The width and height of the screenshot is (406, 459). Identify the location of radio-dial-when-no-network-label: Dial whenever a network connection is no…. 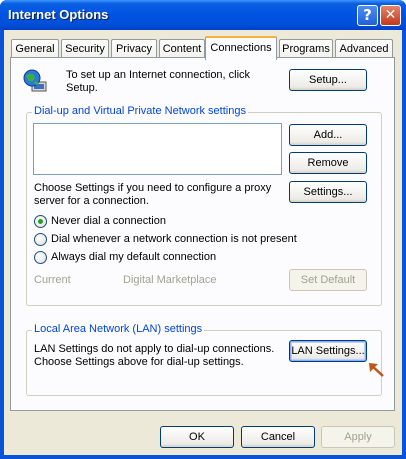
(174, 239).